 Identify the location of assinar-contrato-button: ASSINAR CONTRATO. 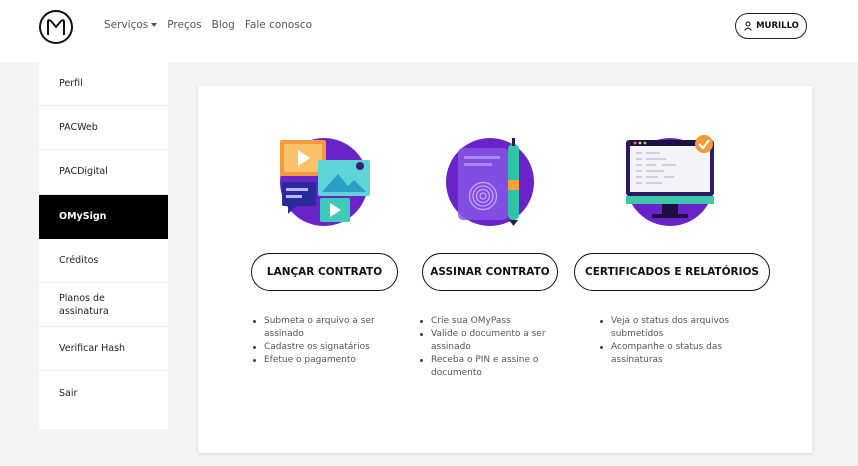
(490, 272).